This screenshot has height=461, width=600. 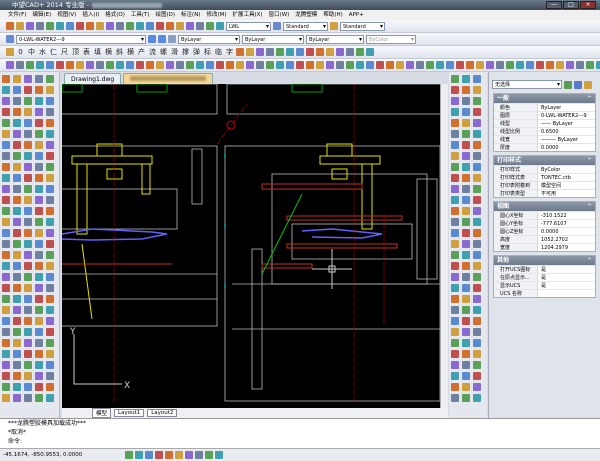 What do you see at coordinates (64, 52) in the screenshot?
I see `mold-tool-button: 尺` at bounding box center [64, 52].